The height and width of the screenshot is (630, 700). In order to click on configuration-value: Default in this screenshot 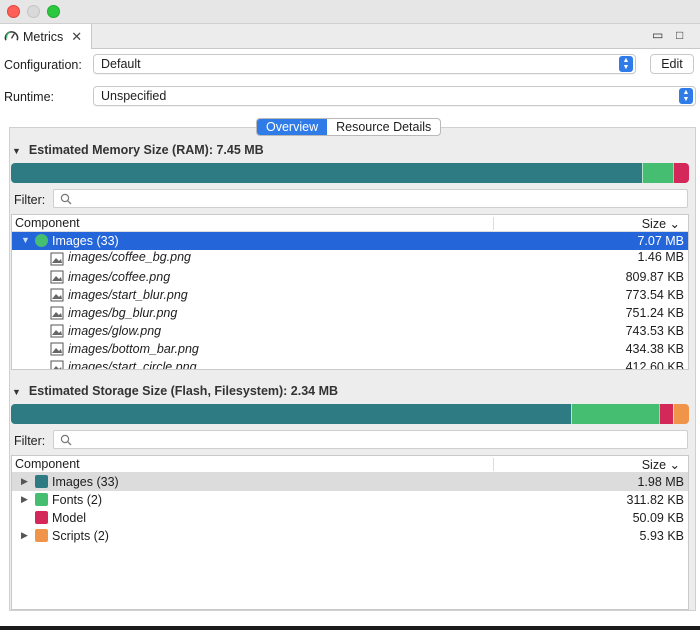, I will do `click(121, 64)`.